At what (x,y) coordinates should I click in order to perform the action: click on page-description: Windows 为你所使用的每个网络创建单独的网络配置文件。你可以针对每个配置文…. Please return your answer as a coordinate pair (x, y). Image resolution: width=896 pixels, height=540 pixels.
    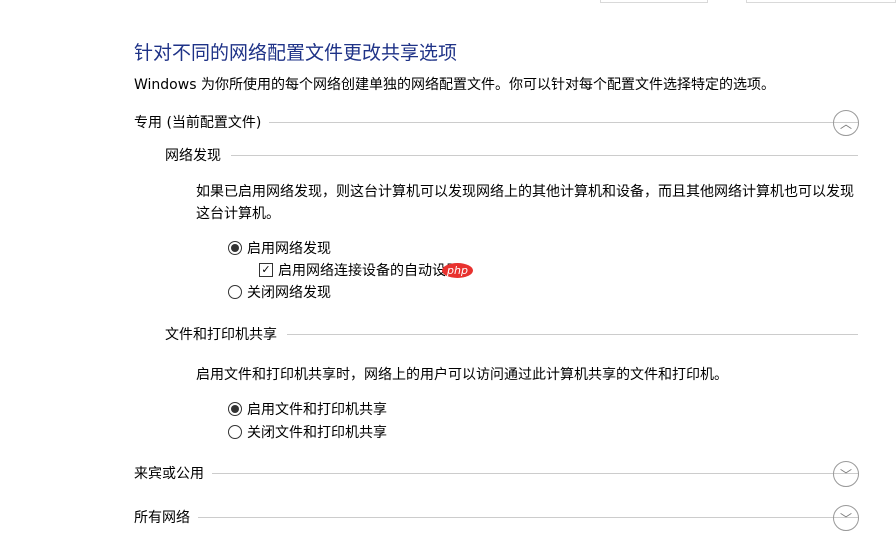
    Looking at the image, I should click on (454, 85).